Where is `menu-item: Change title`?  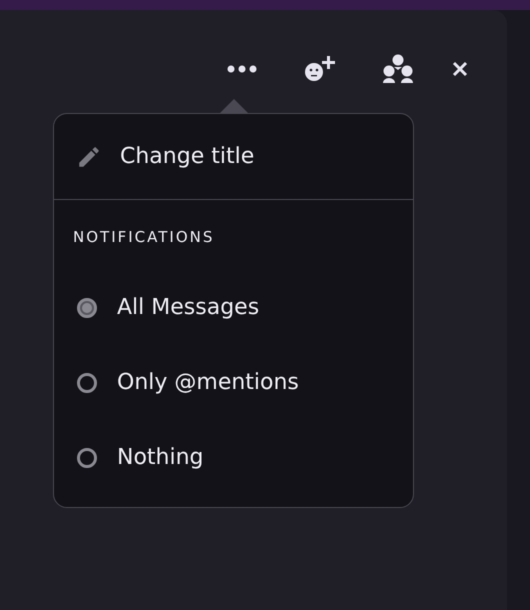
menu-item: Change title is located at coordinates (233, 156).